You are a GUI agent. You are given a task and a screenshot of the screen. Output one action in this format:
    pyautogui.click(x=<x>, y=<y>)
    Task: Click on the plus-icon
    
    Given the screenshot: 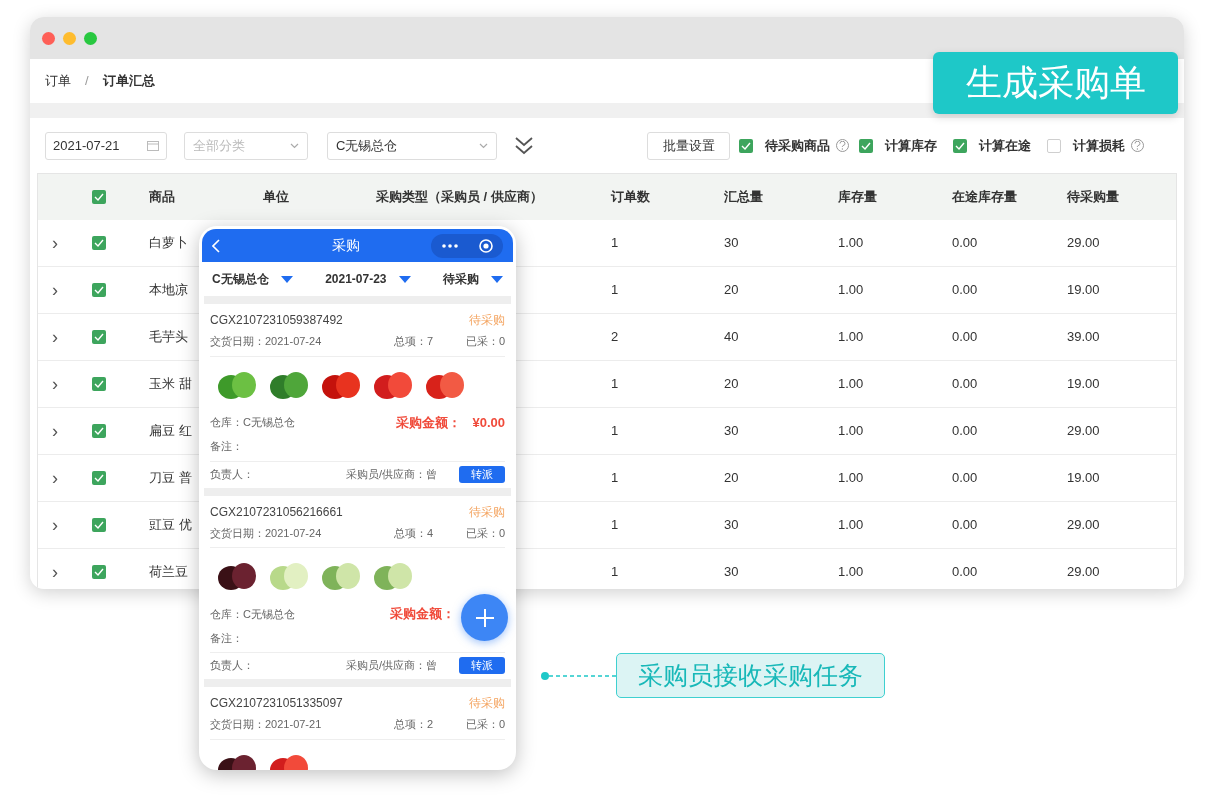 What is the action you would take?
    pyautogui.click(x=484, y=617)
    